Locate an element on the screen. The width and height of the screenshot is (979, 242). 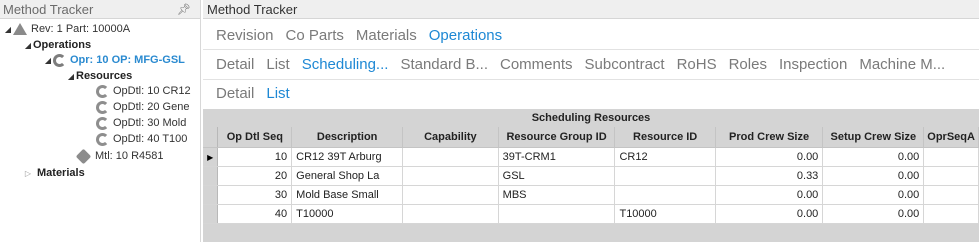
tree-node-opr: ◢ Opr: 10 OP: MFG-GSL is located at coordinates (114, 60).